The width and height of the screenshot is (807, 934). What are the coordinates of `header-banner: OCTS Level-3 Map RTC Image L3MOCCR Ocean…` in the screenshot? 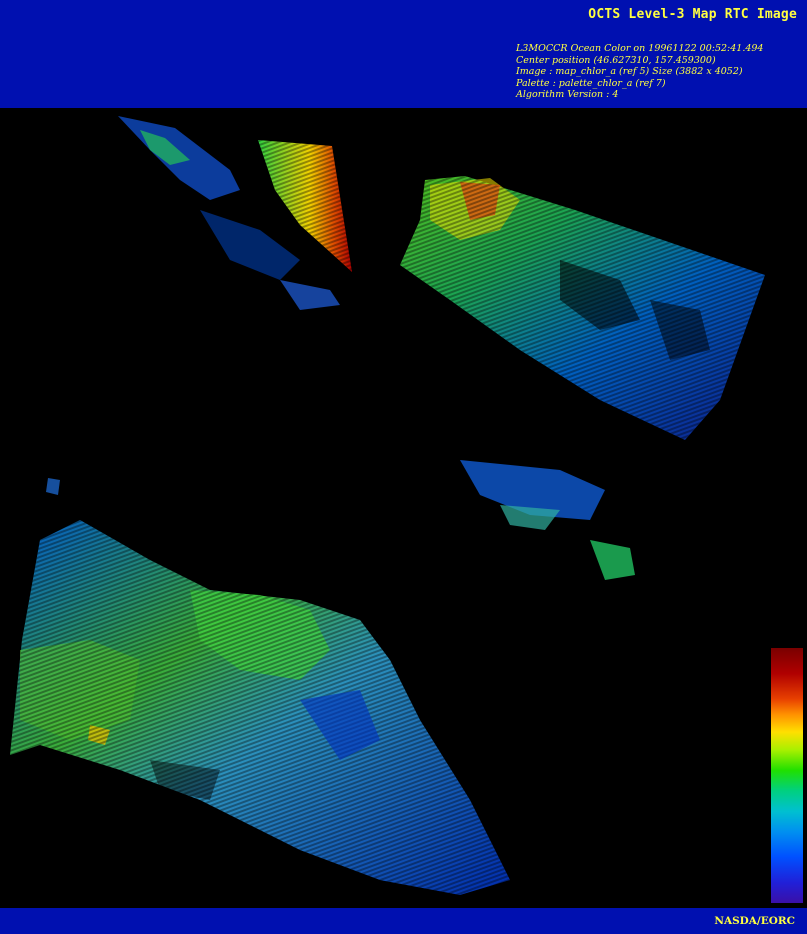 It's located at (403, 54).